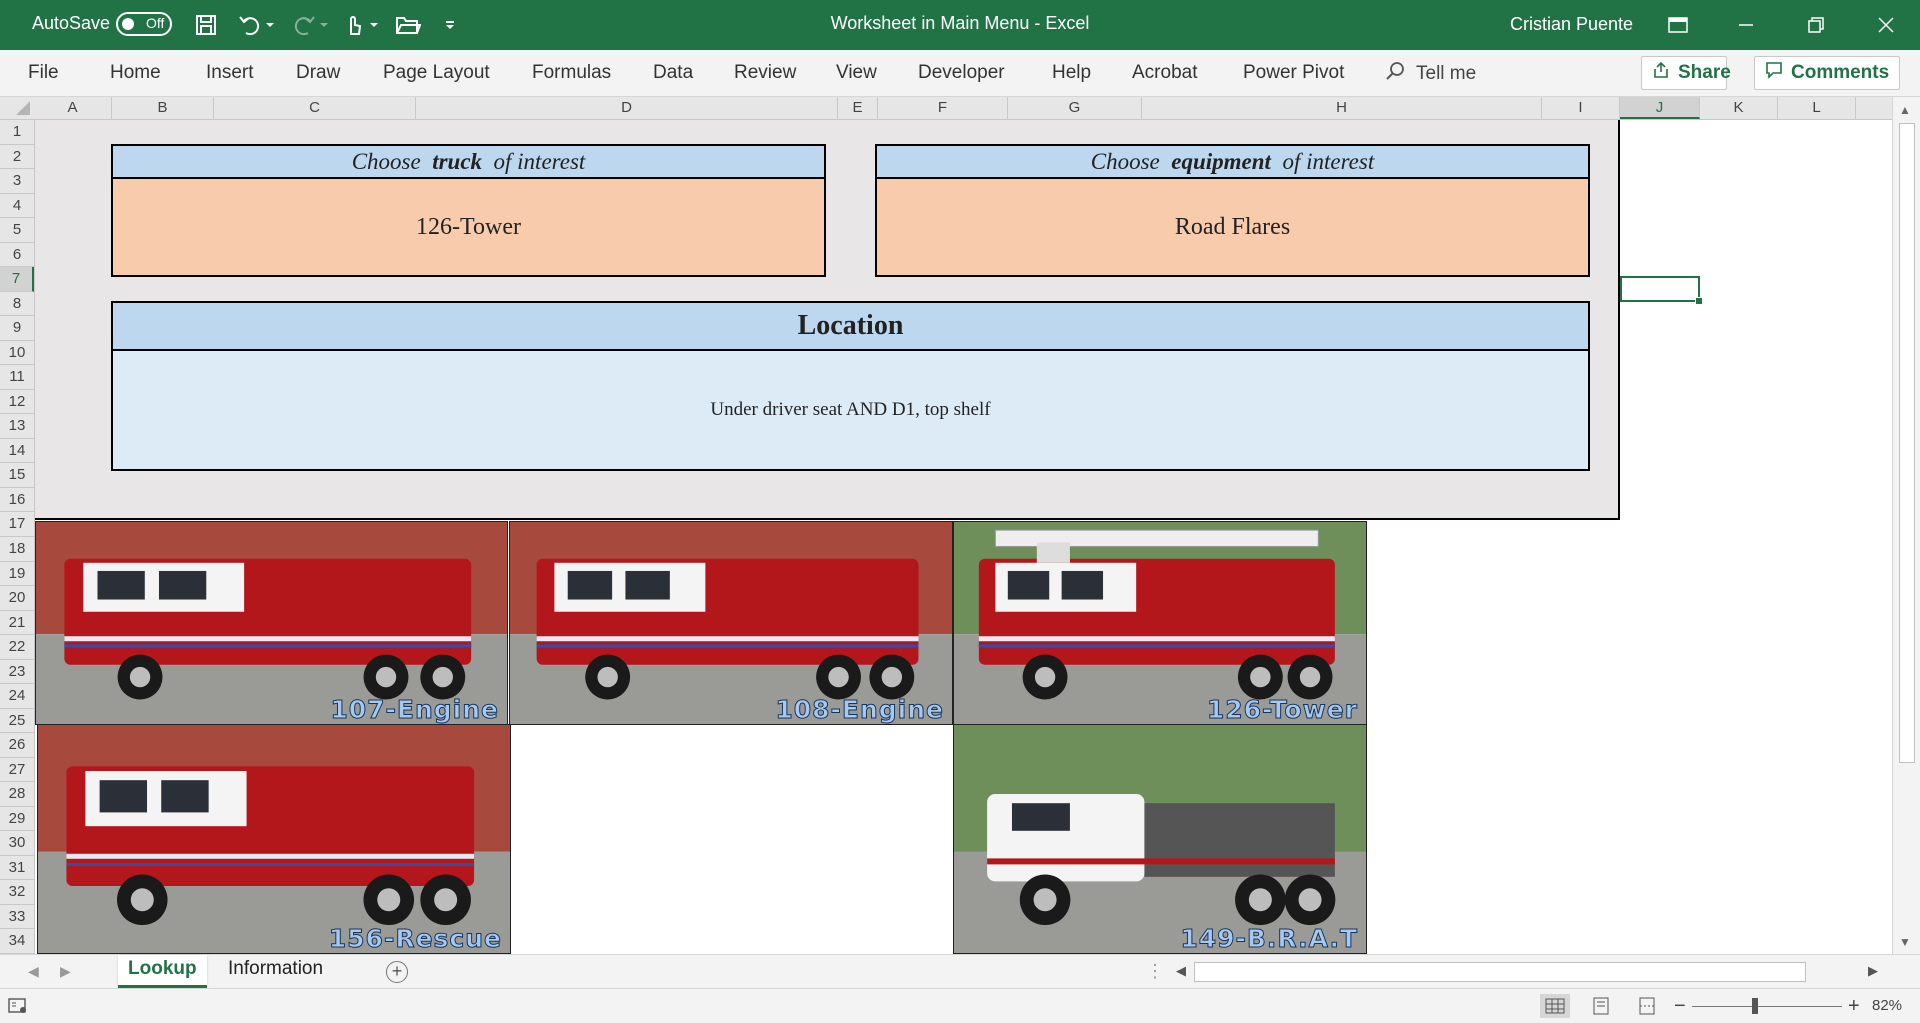 The width and height of the screenshot is (1920, 1023). What do you see at coordinates (230, 73) in the screenshot?
I see `tab-insert: Insert` at bounding box center [230, 73].